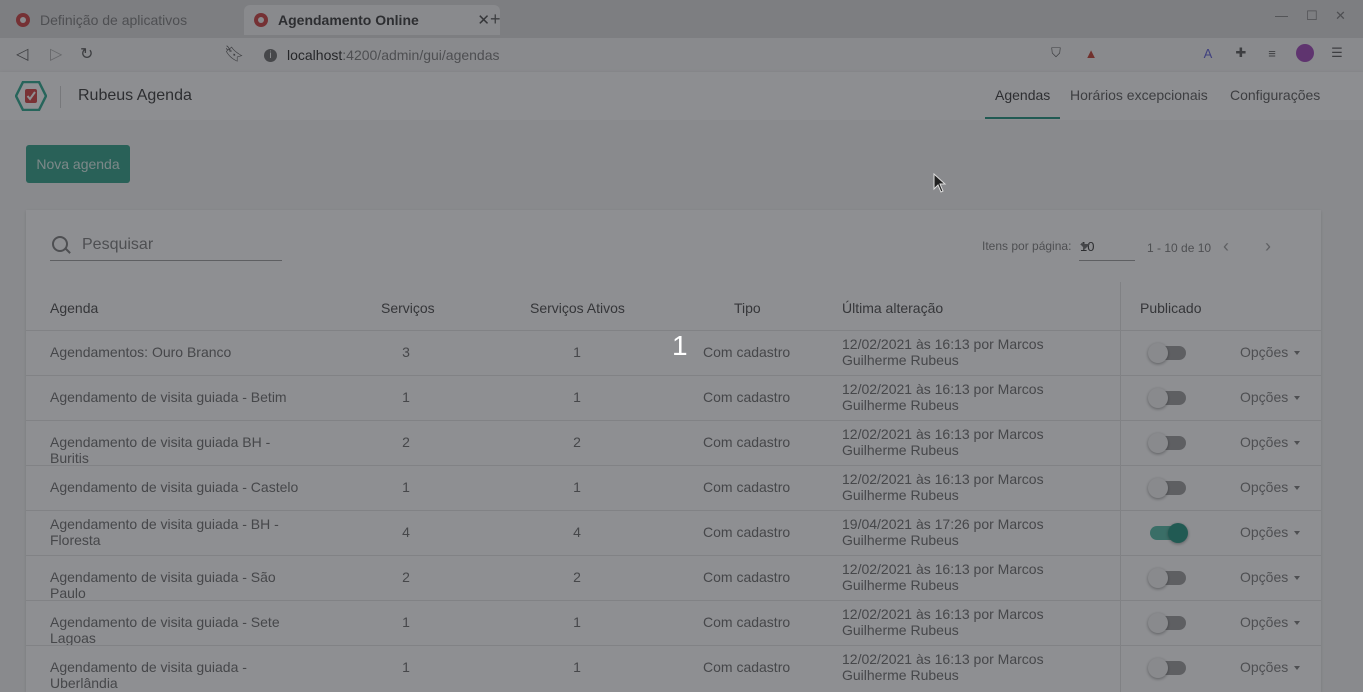 The width and height of the screenshot is (1363, 692). Describe the element at coordinates (421, 55) in the screenshot. I see `url-path: :4200/admin/gui/agendas` at that location.